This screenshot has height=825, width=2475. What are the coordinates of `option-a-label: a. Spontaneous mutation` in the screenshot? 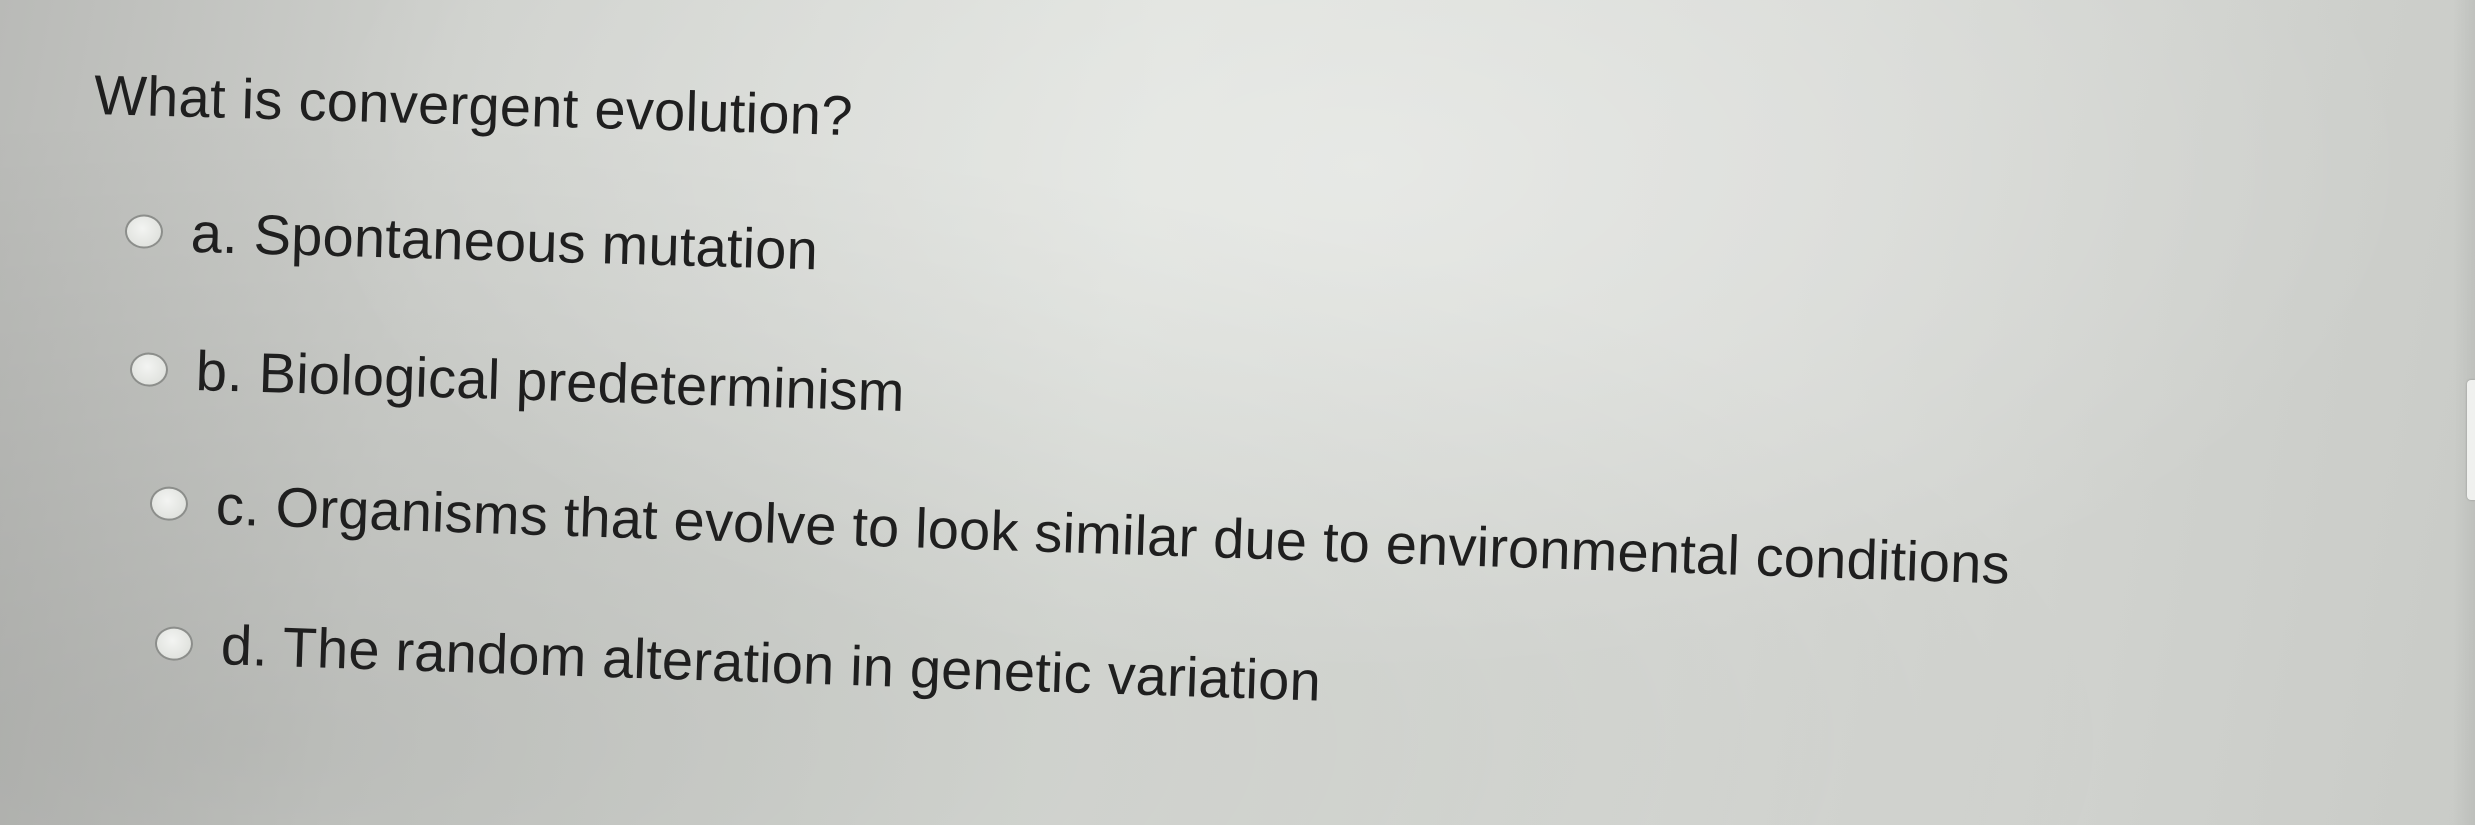 It's located at (504, 241).